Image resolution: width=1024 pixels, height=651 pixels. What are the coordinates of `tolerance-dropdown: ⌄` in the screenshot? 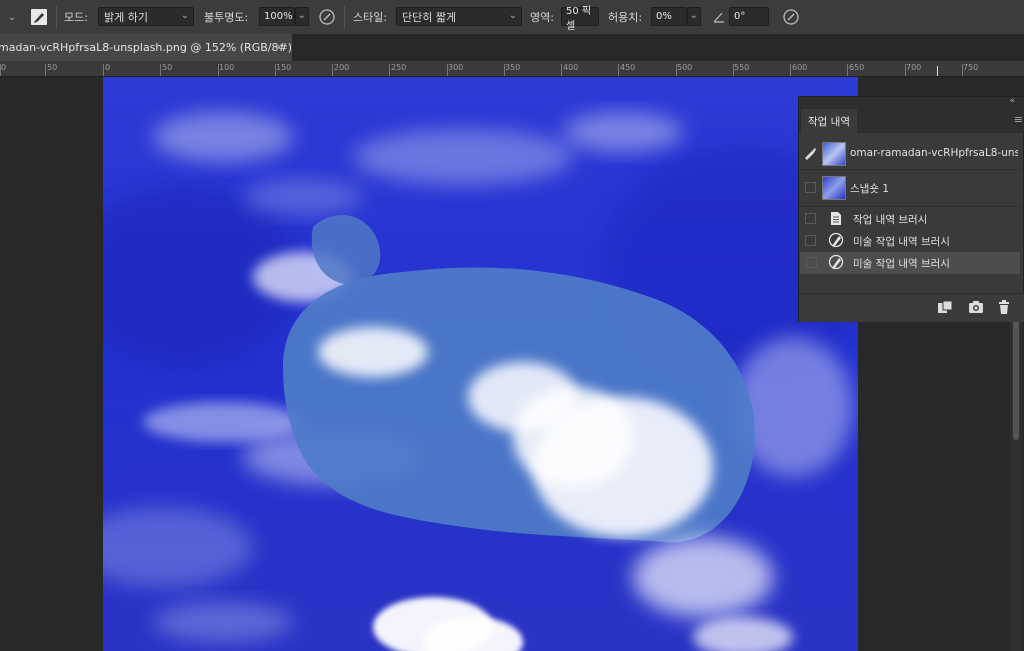 It's located at (694, 16).